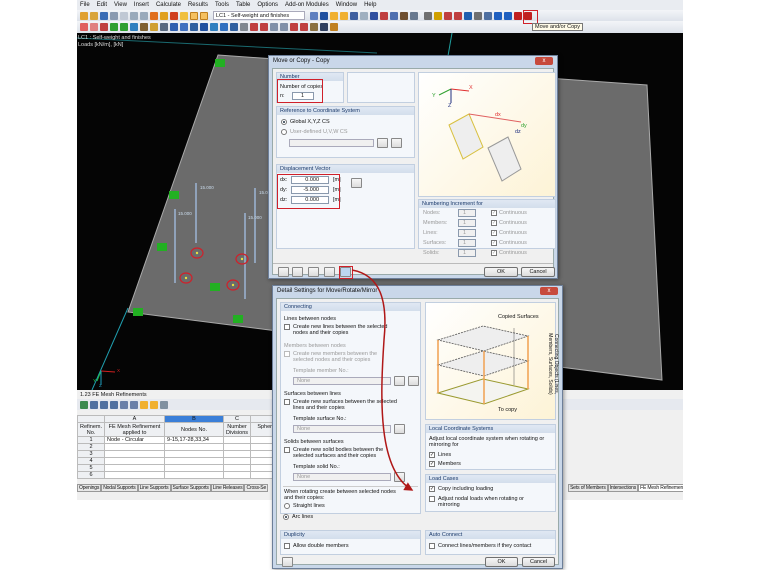  Describe the element at coordinates (494, 253) in the screenshot. I see `numbering-solids-continuous-checkbox: ✓` at that location.